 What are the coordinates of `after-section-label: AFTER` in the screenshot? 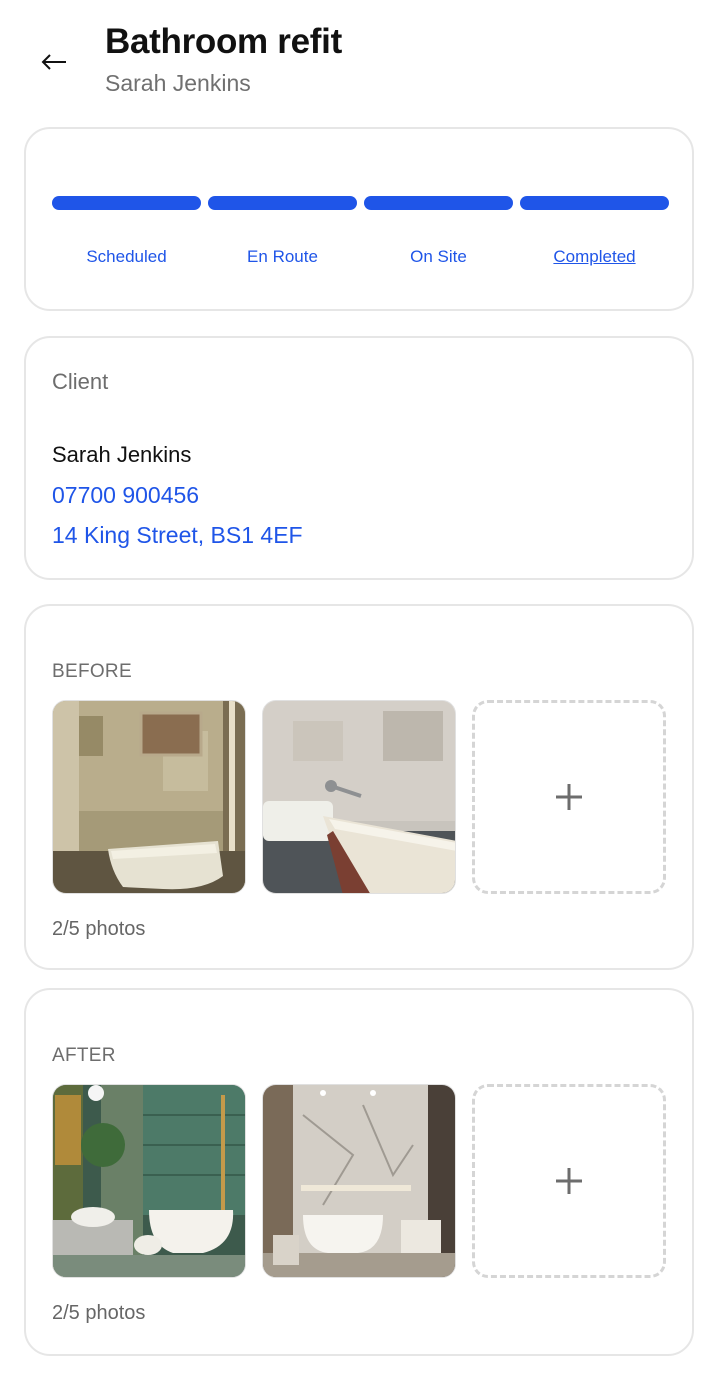 It's located at (84, 1055).